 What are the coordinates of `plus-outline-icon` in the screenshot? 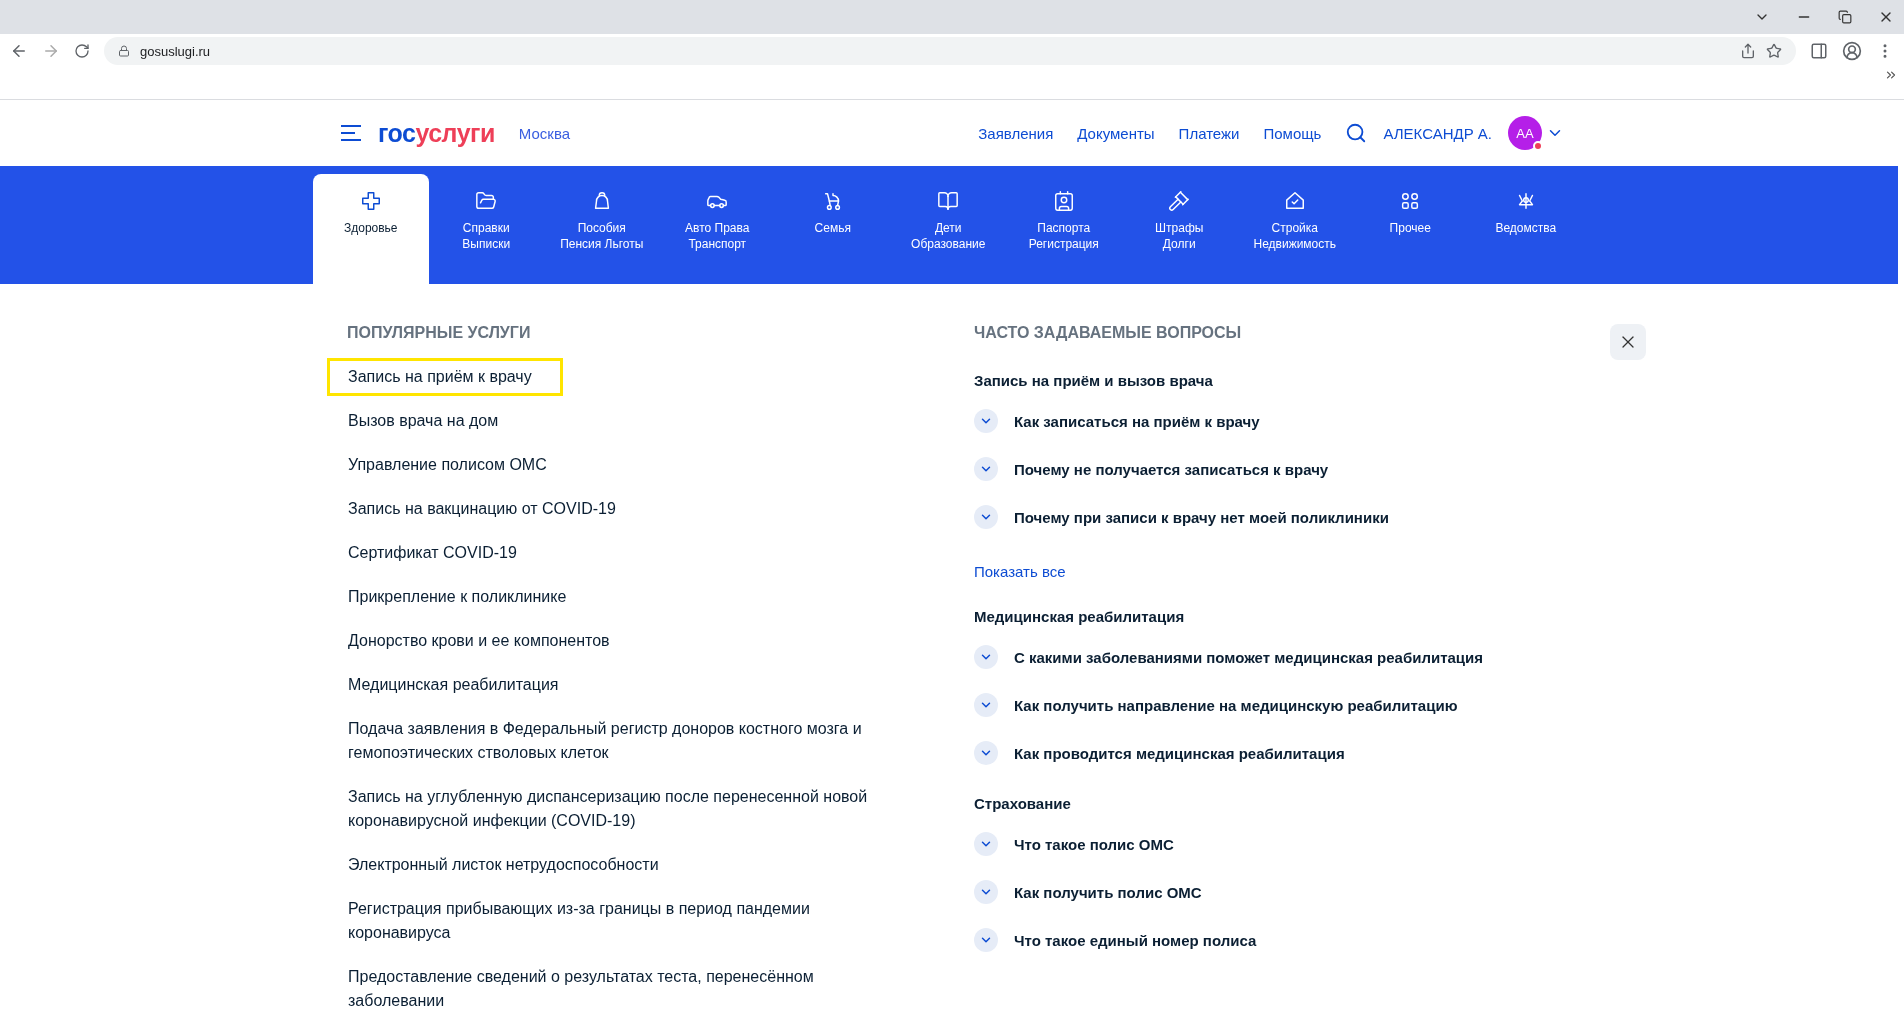 It's located at (370, 201).